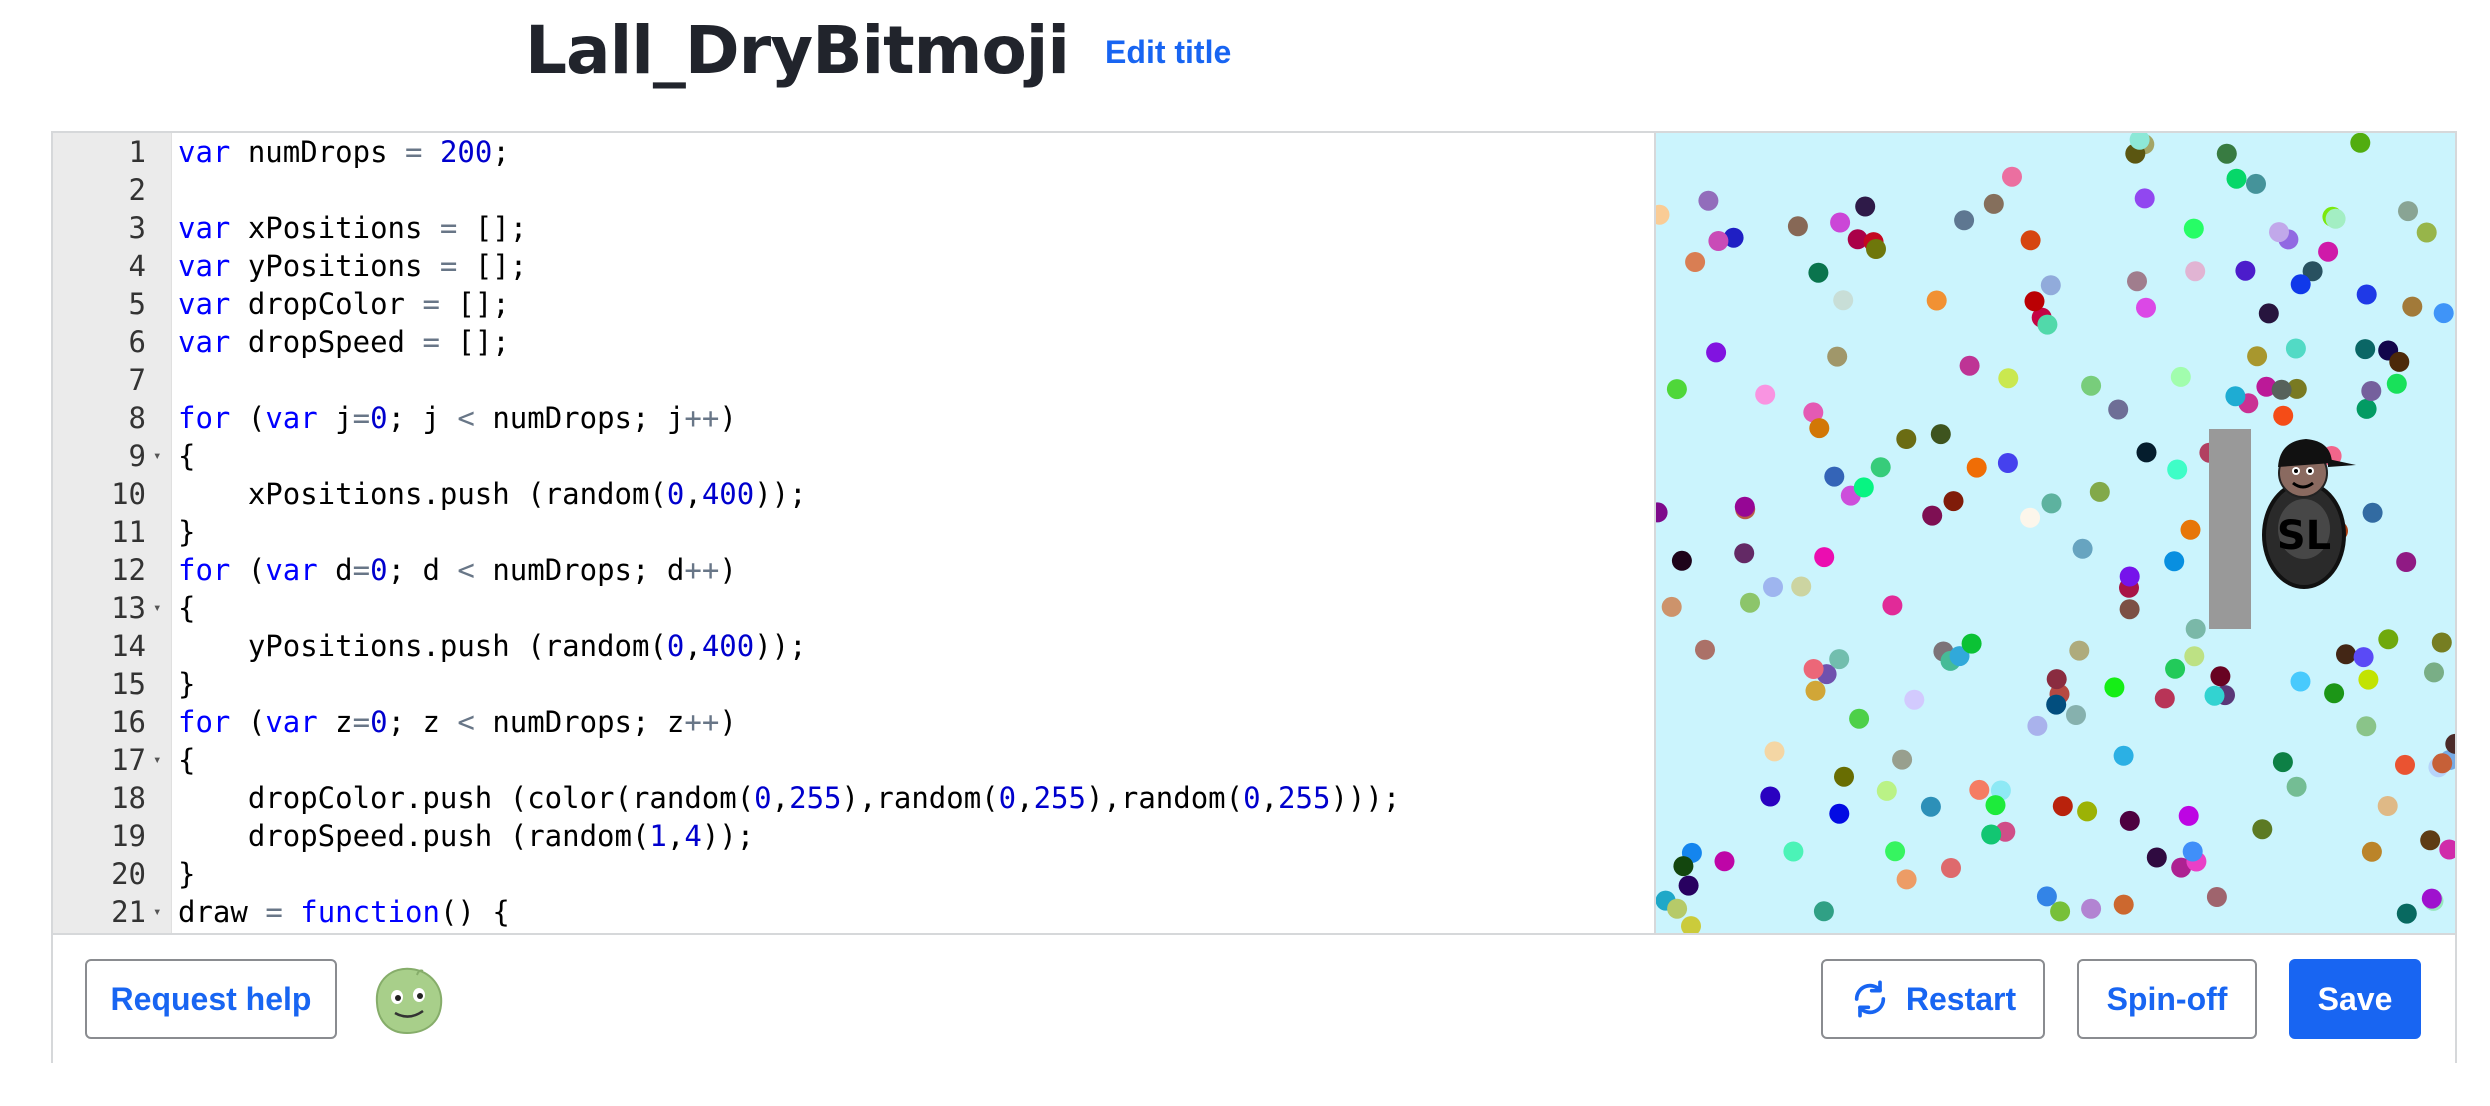 This screenshot has width=2490, height=1106. Describe the element at coordinates (852, 266) in the screenshot. I see `code-line: 4 var yPositions = [];` at that location.